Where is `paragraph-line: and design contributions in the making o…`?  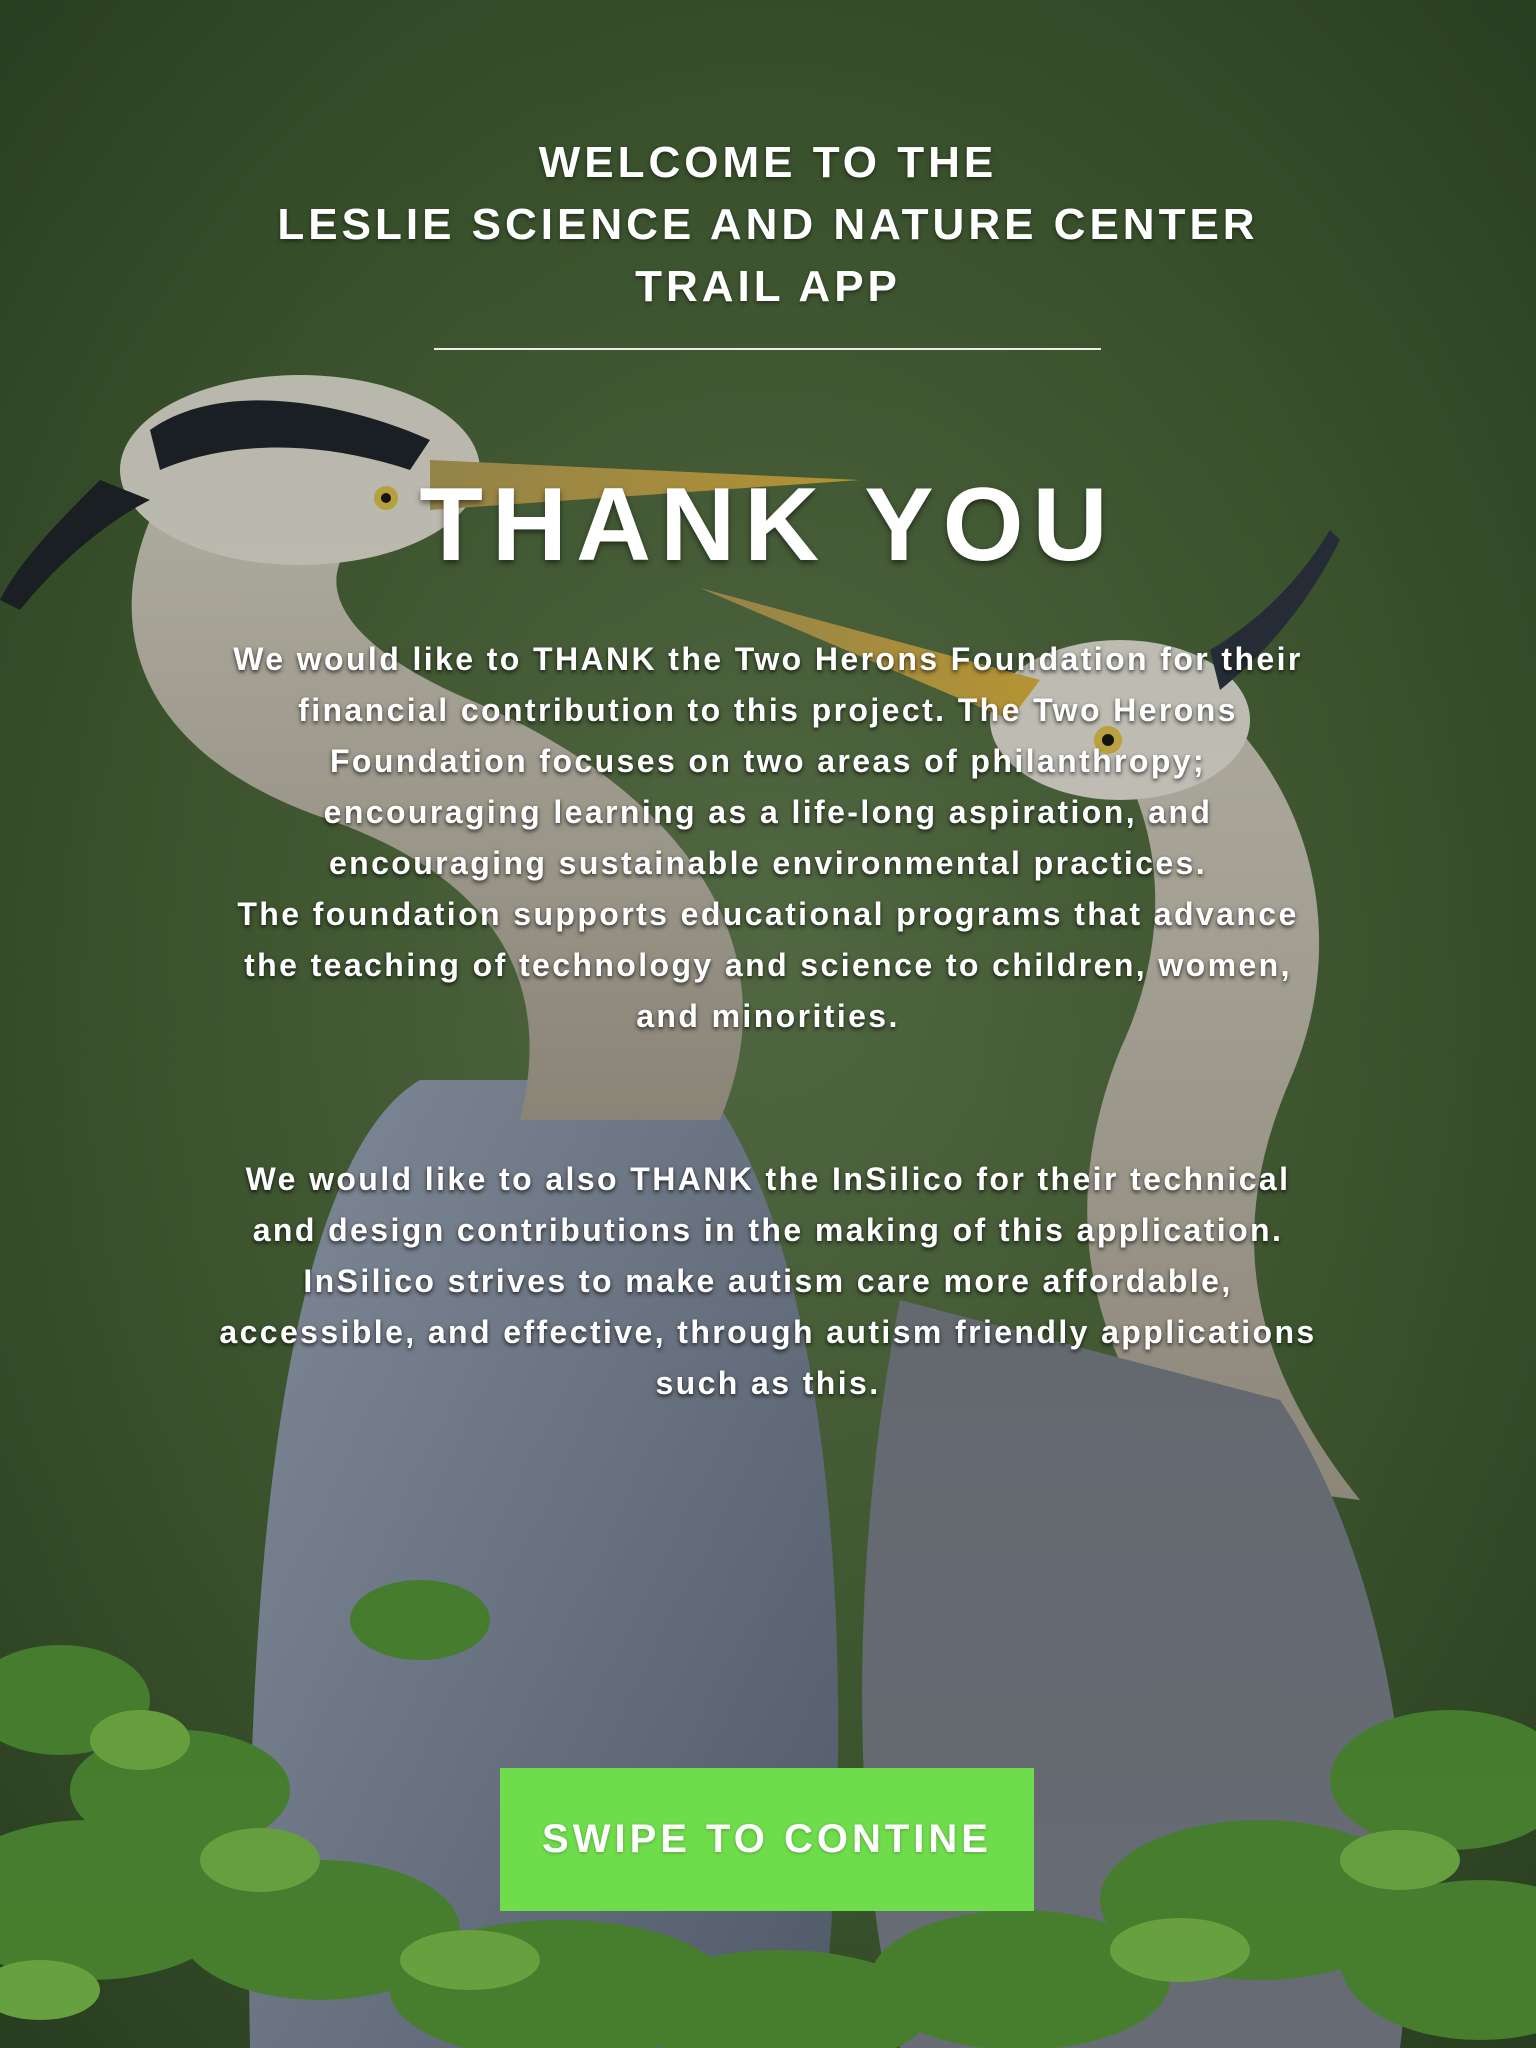
paragraph-line: and design contributions in the making o… is located at coordinates (768, 1230).